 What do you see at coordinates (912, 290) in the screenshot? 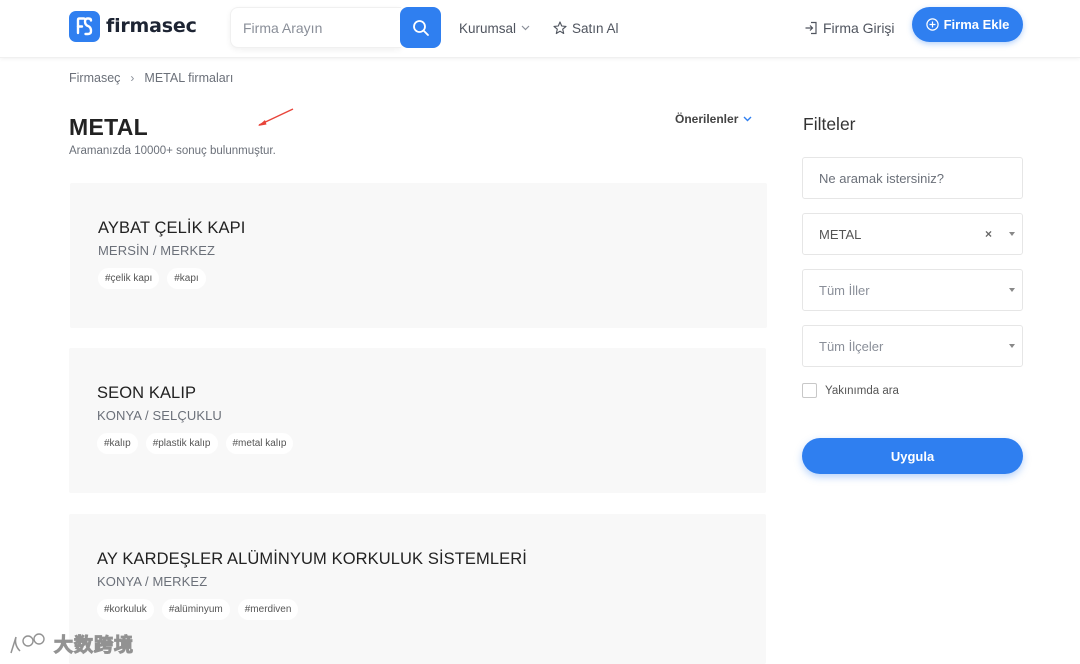
I see `city-select: Tüm İller` at bounding box center [912, 290].